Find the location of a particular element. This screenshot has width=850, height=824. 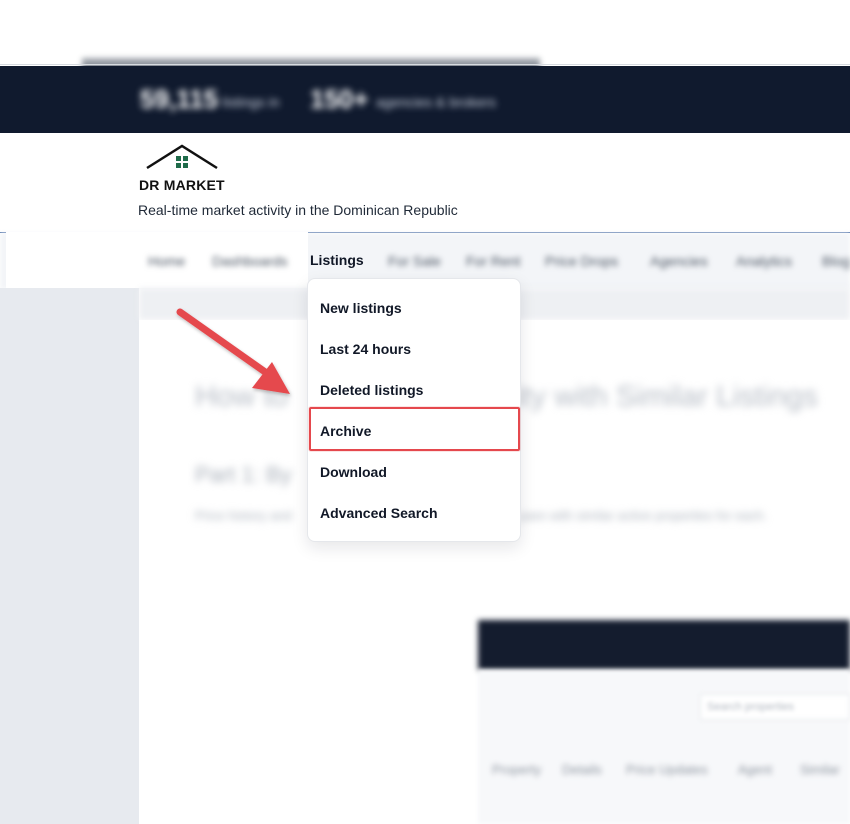

nav-item-blog: Blog is located at coordinates (836, 261).